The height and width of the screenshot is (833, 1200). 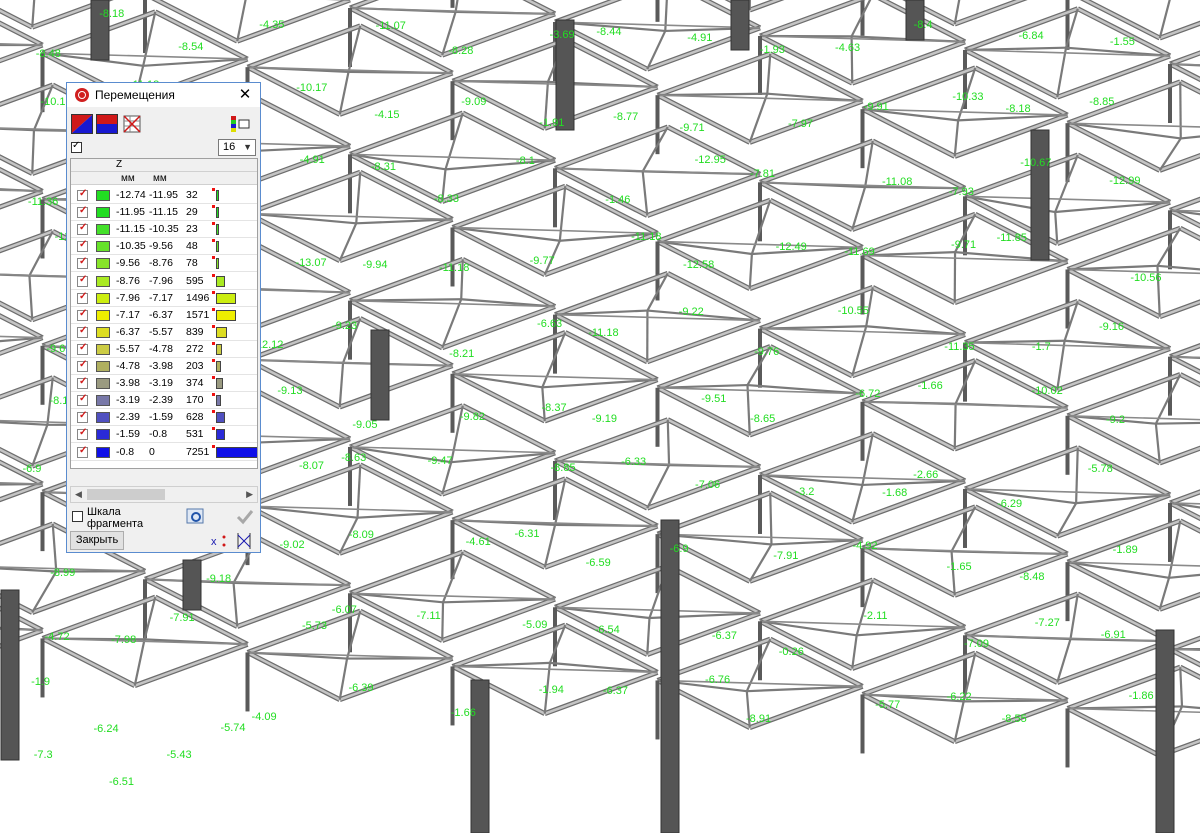 I want to click on table-row: -11.15 -10.35 23, so click(x=164, y=230).